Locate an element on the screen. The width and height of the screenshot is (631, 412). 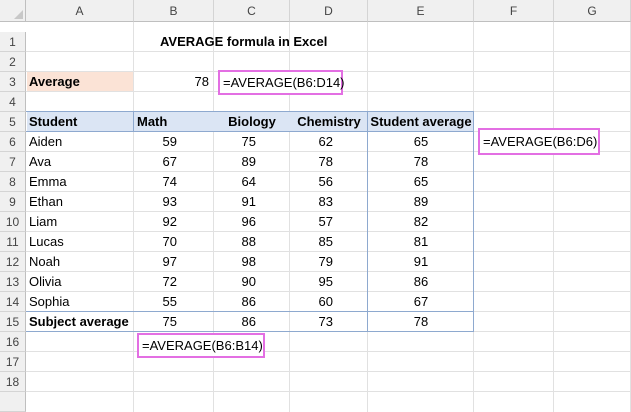
chemistry-score: 57 is located at coordinates (314, 222).